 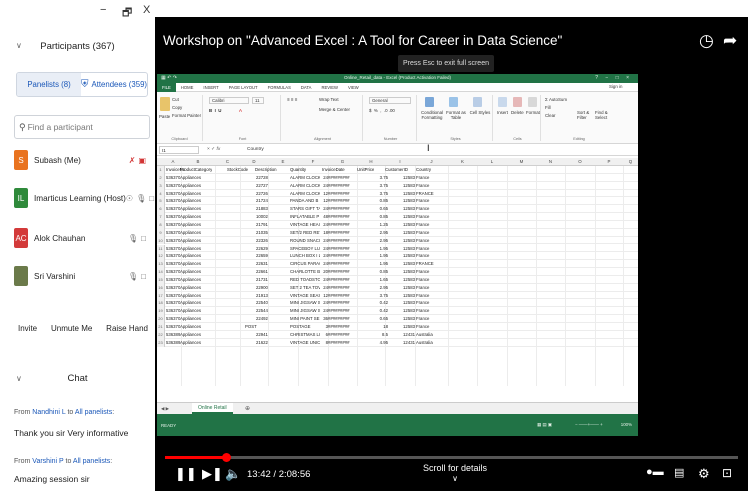 I want to click on participant-row: IL Imarticus Learning (Host) ☉ 🎙 □, so click(x=84, y=198).